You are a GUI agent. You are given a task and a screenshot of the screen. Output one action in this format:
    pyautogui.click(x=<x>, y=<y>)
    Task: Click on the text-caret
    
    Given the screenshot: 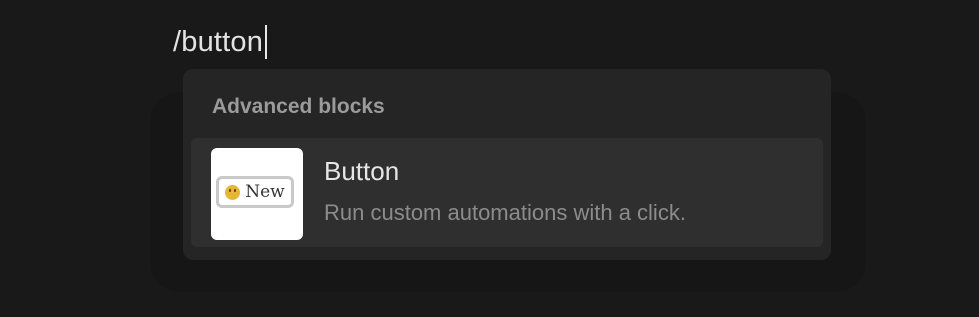 What is the action you would take?
    pyautogui.click(x=266, y=42)
    